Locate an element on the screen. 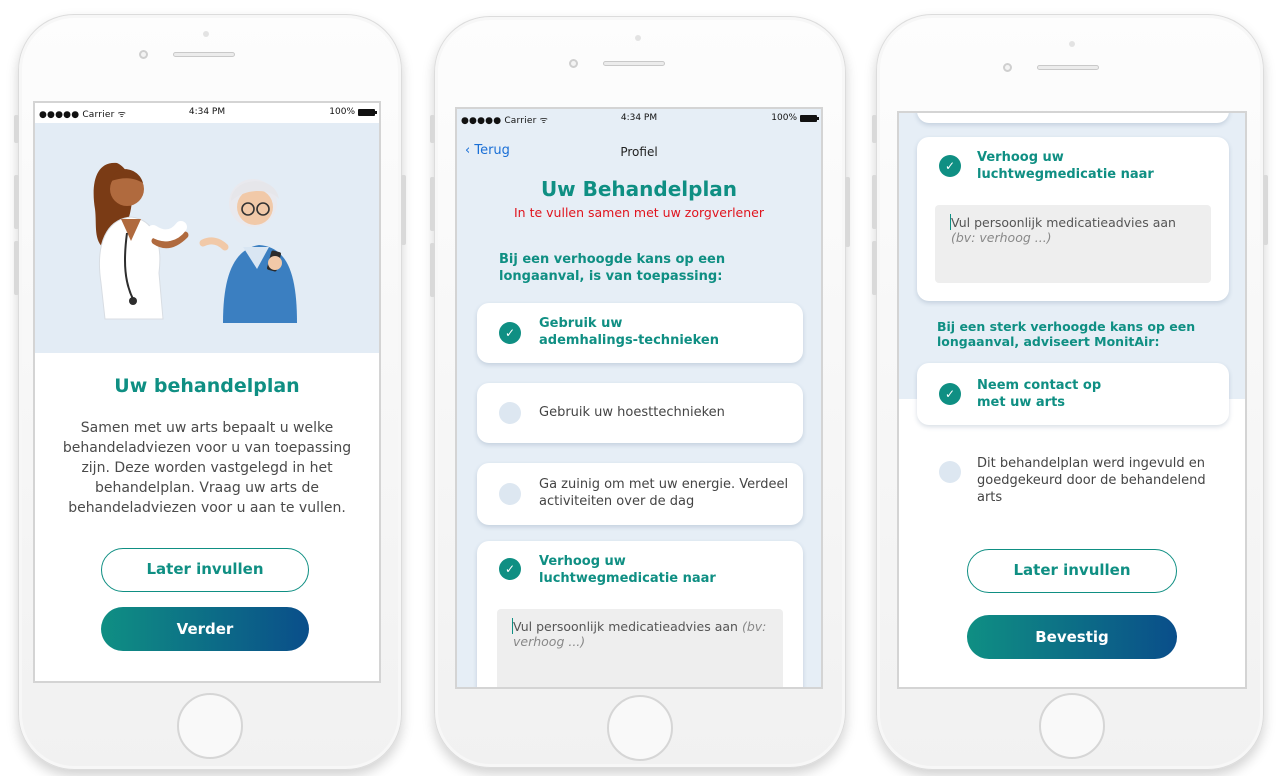 Image resolution: width=1278 pixels, height=776 pixels. option-label: Gebruik uw ademhalings-technieken is located at coordinates (629, 332).